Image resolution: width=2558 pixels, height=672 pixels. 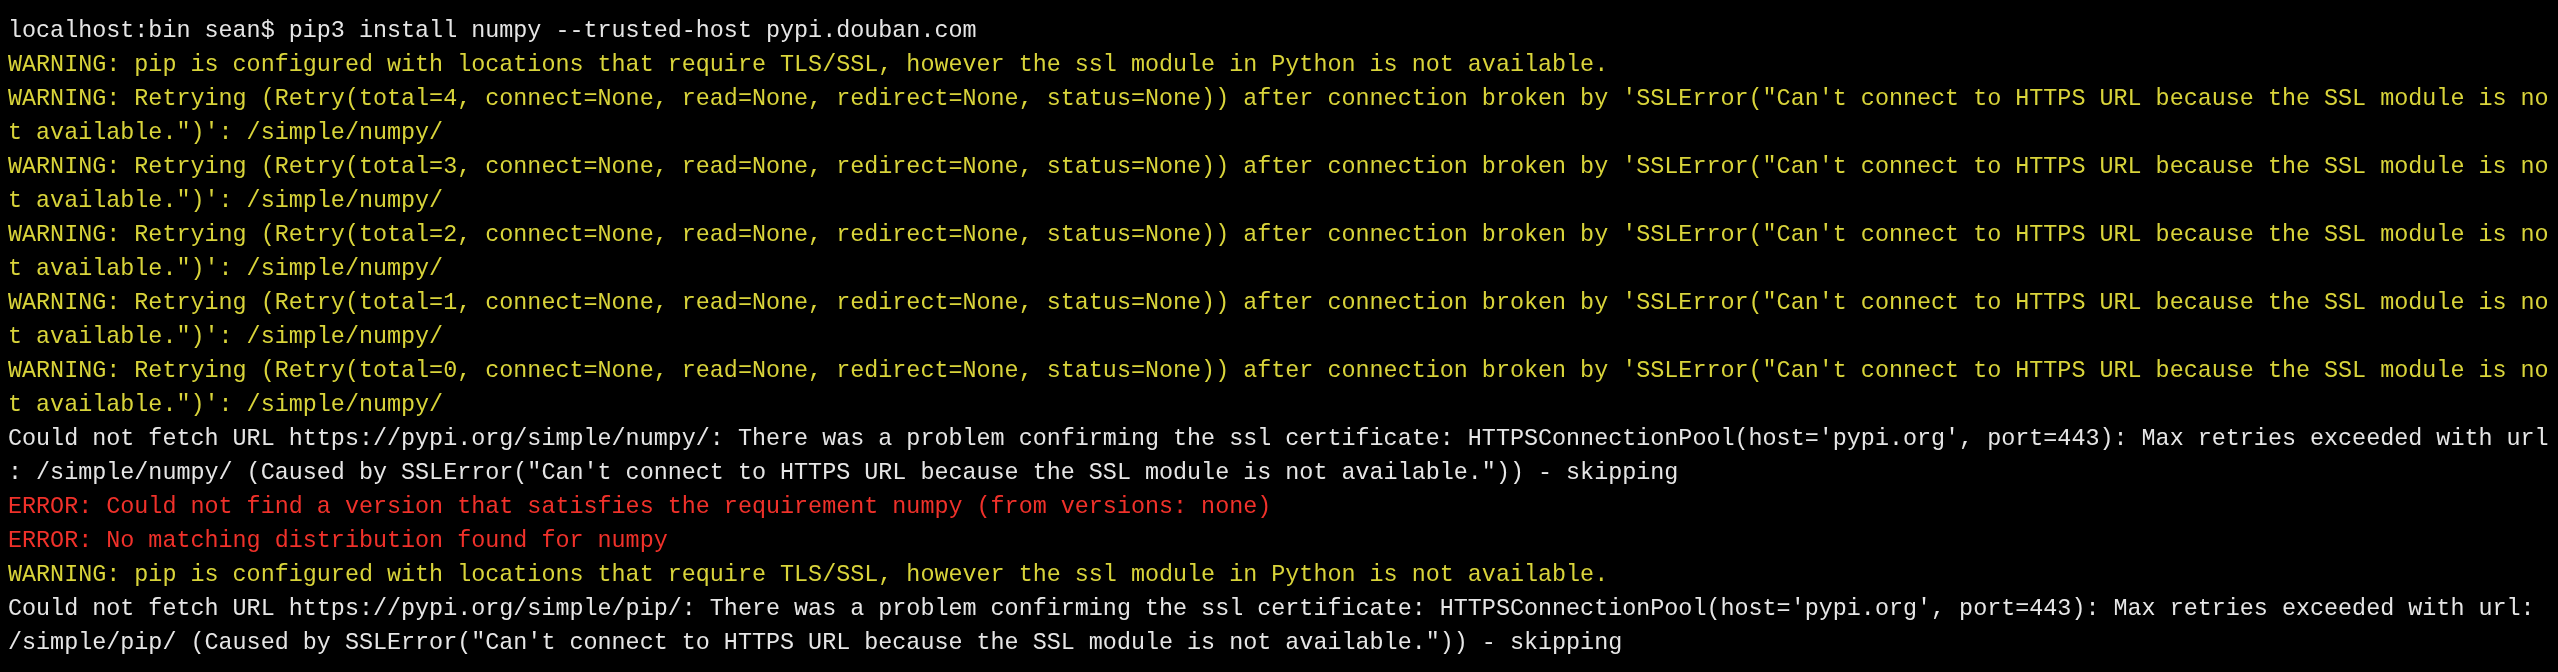 I want to click on output-line: : /simple/numpy/ (Caused by SSLError("Can't connect to HTTPS URL because the SSL module is not available.")) - skipping, so click(x=843, y=473).